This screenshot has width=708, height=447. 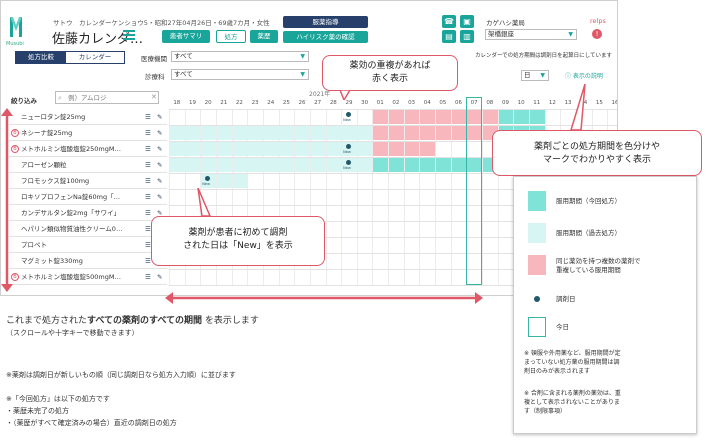 What do you see at coordinates (562, 327) in the screenshot?
I see `legend-label: 今日` at bounding box center [562, 327].